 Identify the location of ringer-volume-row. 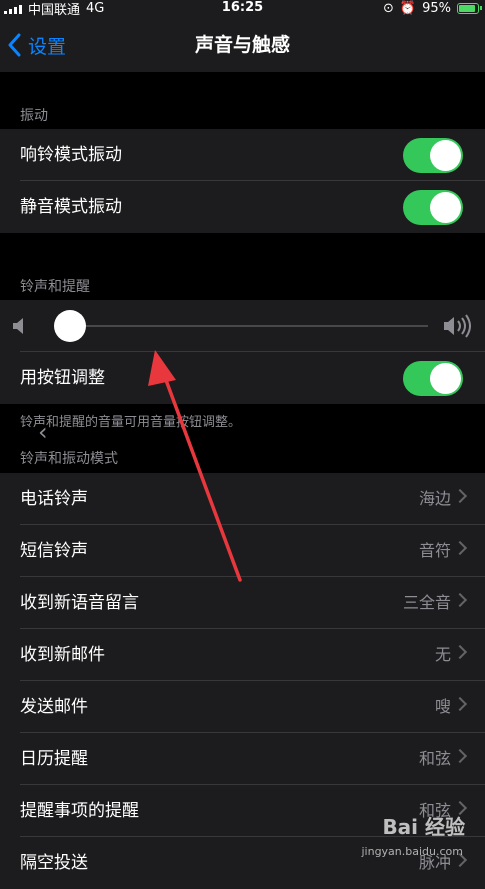
(242, 326).